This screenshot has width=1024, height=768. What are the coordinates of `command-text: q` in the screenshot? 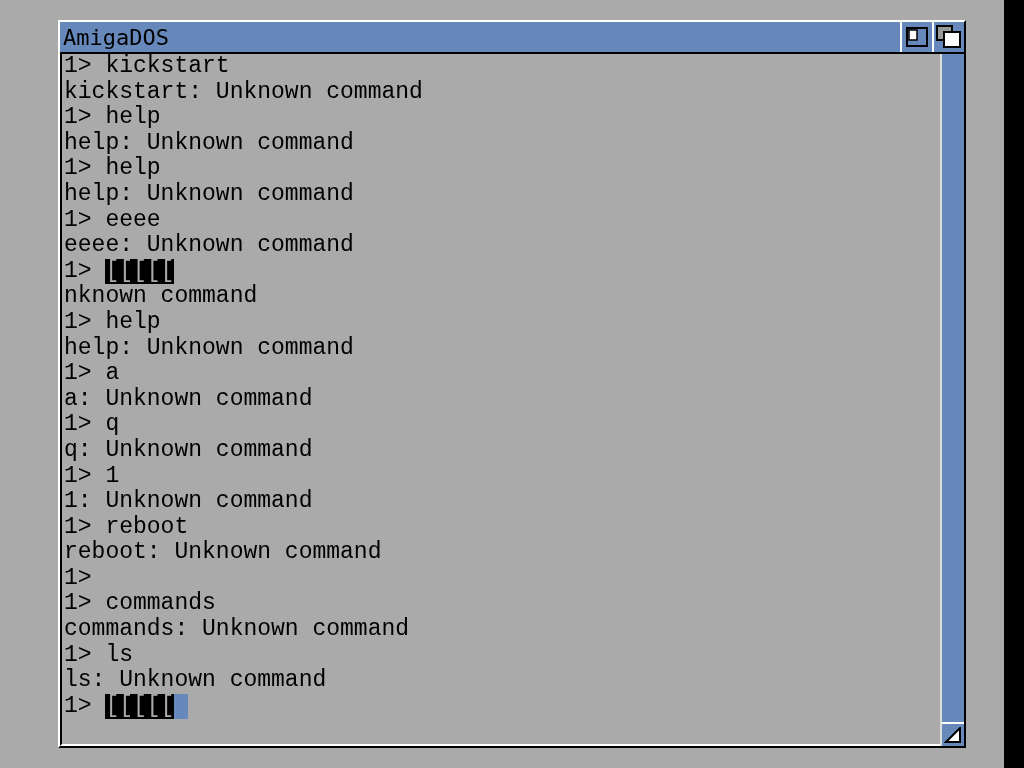 It's located at (112, 425).